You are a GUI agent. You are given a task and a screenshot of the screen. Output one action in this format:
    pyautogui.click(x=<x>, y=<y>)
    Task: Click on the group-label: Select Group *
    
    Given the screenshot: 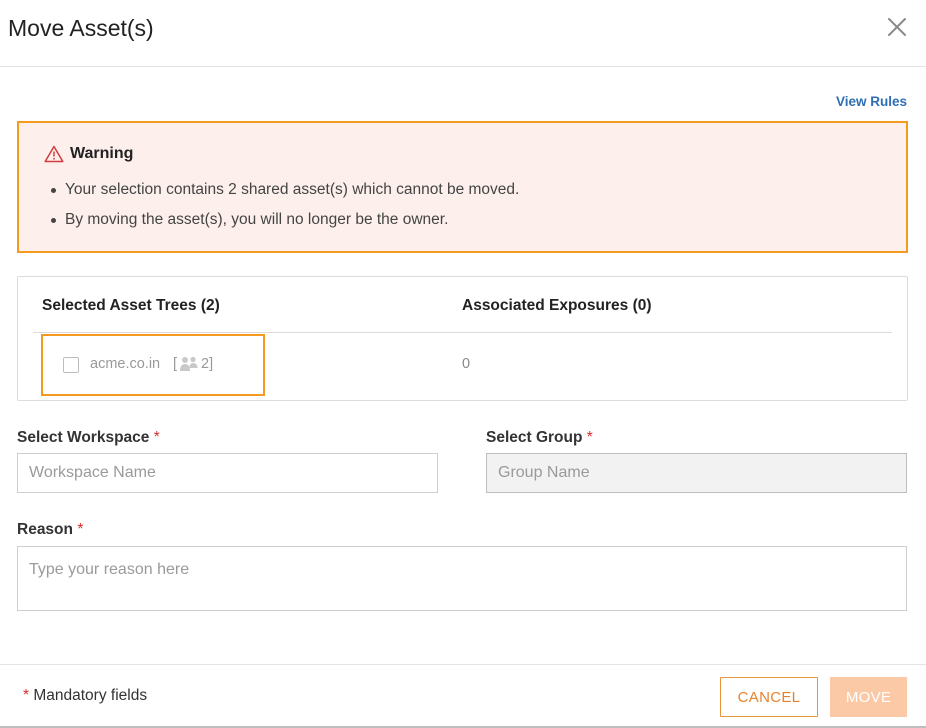 What is the action you would take?
    pyautogui.click(x=539, y=438)
    